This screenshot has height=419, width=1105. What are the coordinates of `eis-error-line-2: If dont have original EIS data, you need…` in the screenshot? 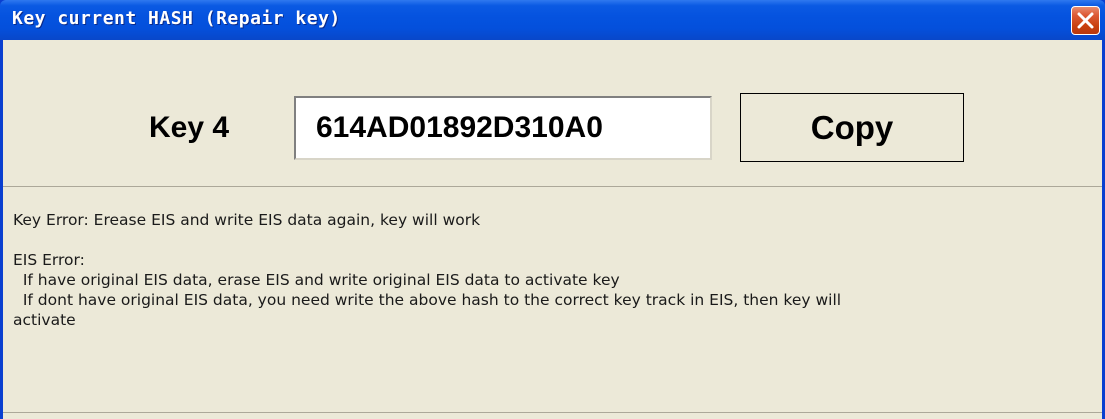 It's located at (427, 300).